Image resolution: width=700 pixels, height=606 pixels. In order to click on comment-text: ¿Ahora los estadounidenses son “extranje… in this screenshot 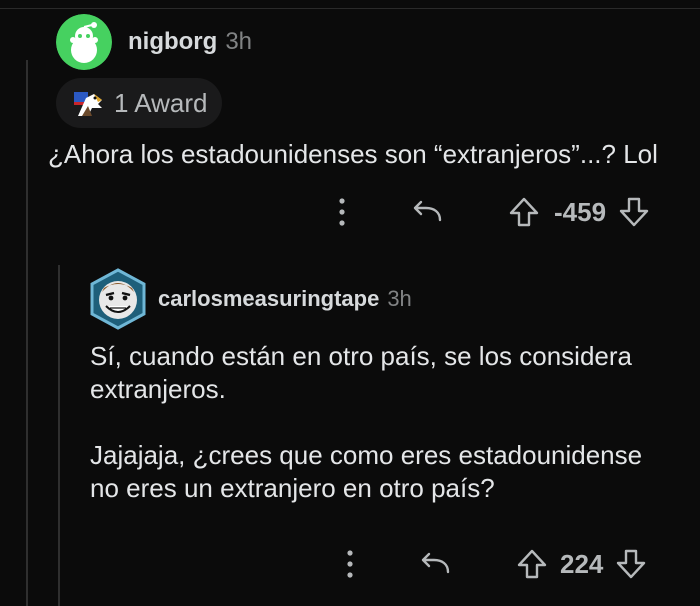, I will do `click(353, 154)`.